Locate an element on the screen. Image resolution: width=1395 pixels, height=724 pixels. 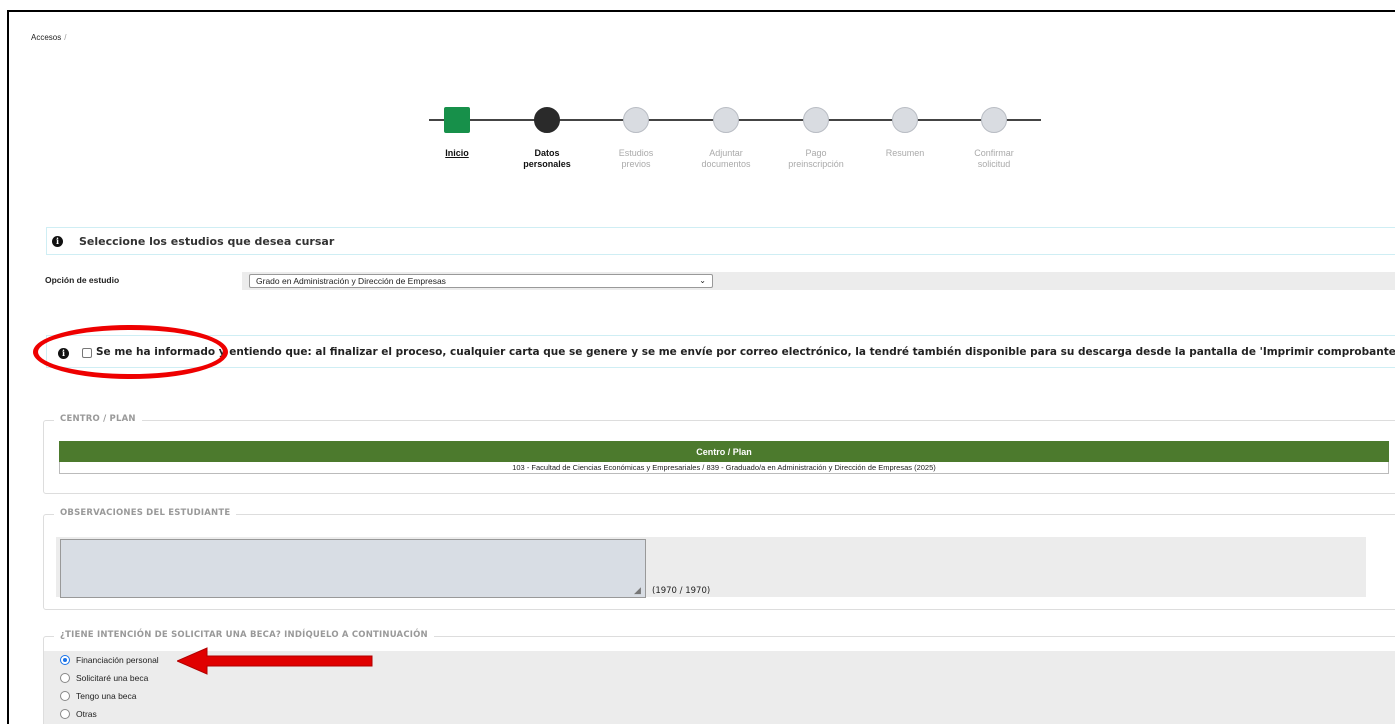
resize-grip-icon: ◢ is located at coordinates (1014, 597).